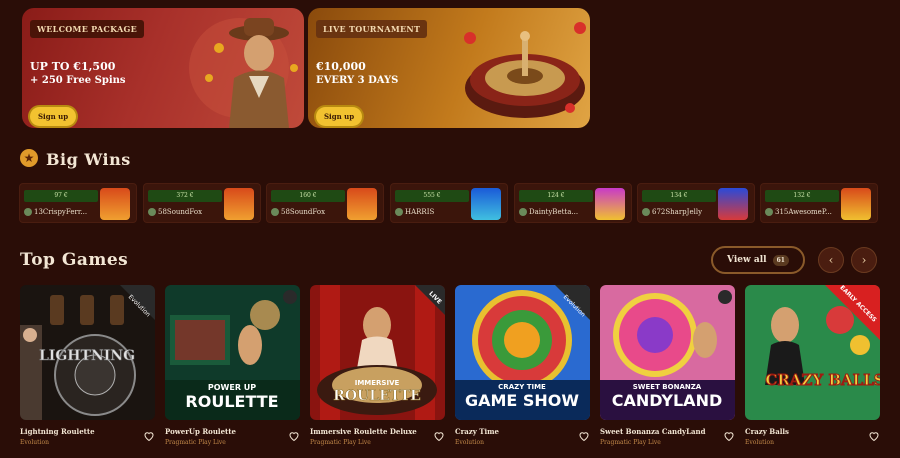  What do you see at coordinates (696, 203) in the screenshot?
I see `big-win-card: 134 € 672SharpJelly` at bounding box center [696, 203].